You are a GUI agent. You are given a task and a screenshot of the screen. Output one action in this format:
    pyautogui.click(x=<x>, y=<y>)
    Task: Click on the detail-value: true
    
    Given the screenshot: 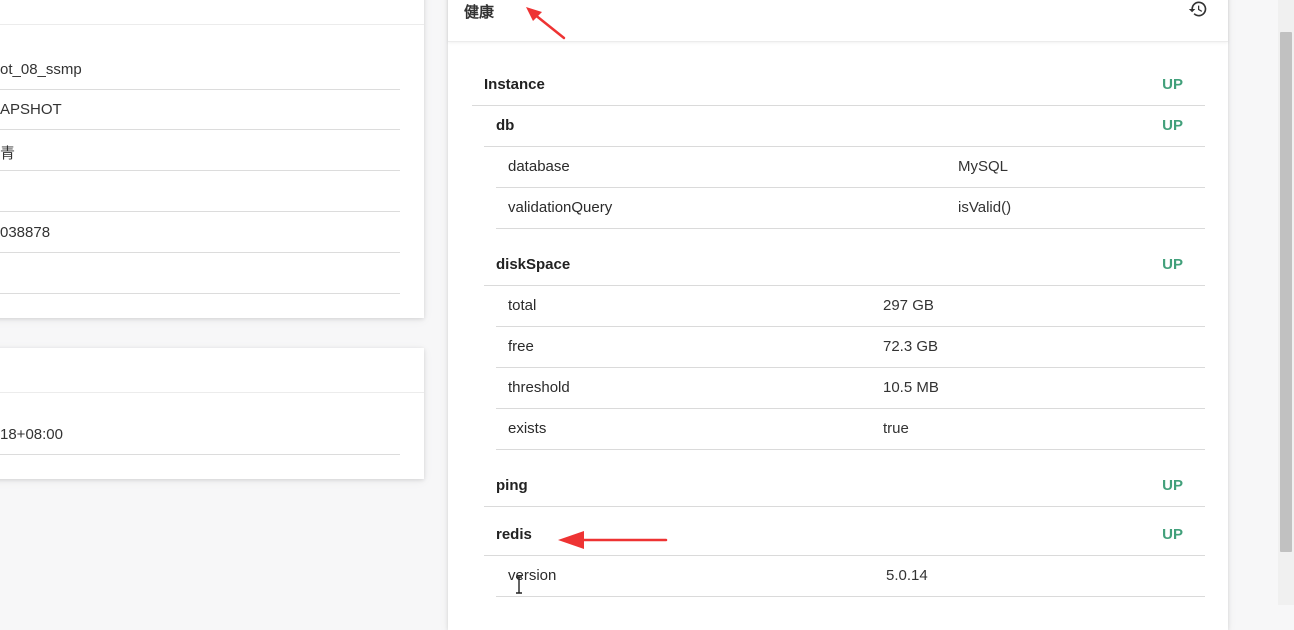 What is the action you would take?
    pyautogui.click(x=896, y=428)
    